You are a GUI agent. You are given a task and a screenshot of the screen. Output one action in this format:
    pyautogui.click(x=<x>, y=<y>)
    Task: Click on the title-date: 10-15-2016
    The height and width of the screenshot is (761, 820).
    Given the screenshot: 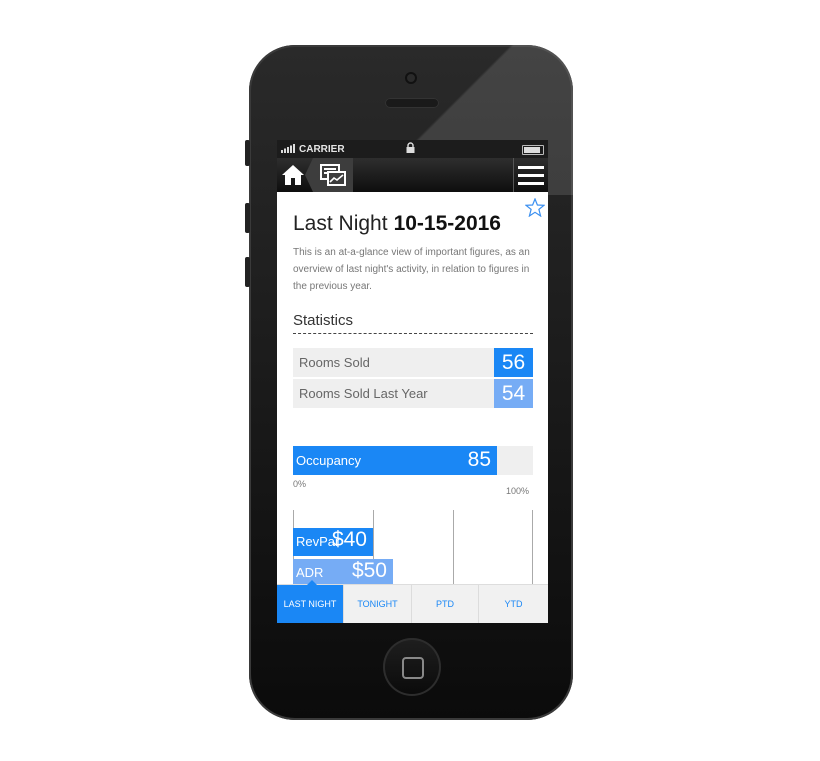 What is the action you would take?
    pyautogui.click(x=447, y=223)
    